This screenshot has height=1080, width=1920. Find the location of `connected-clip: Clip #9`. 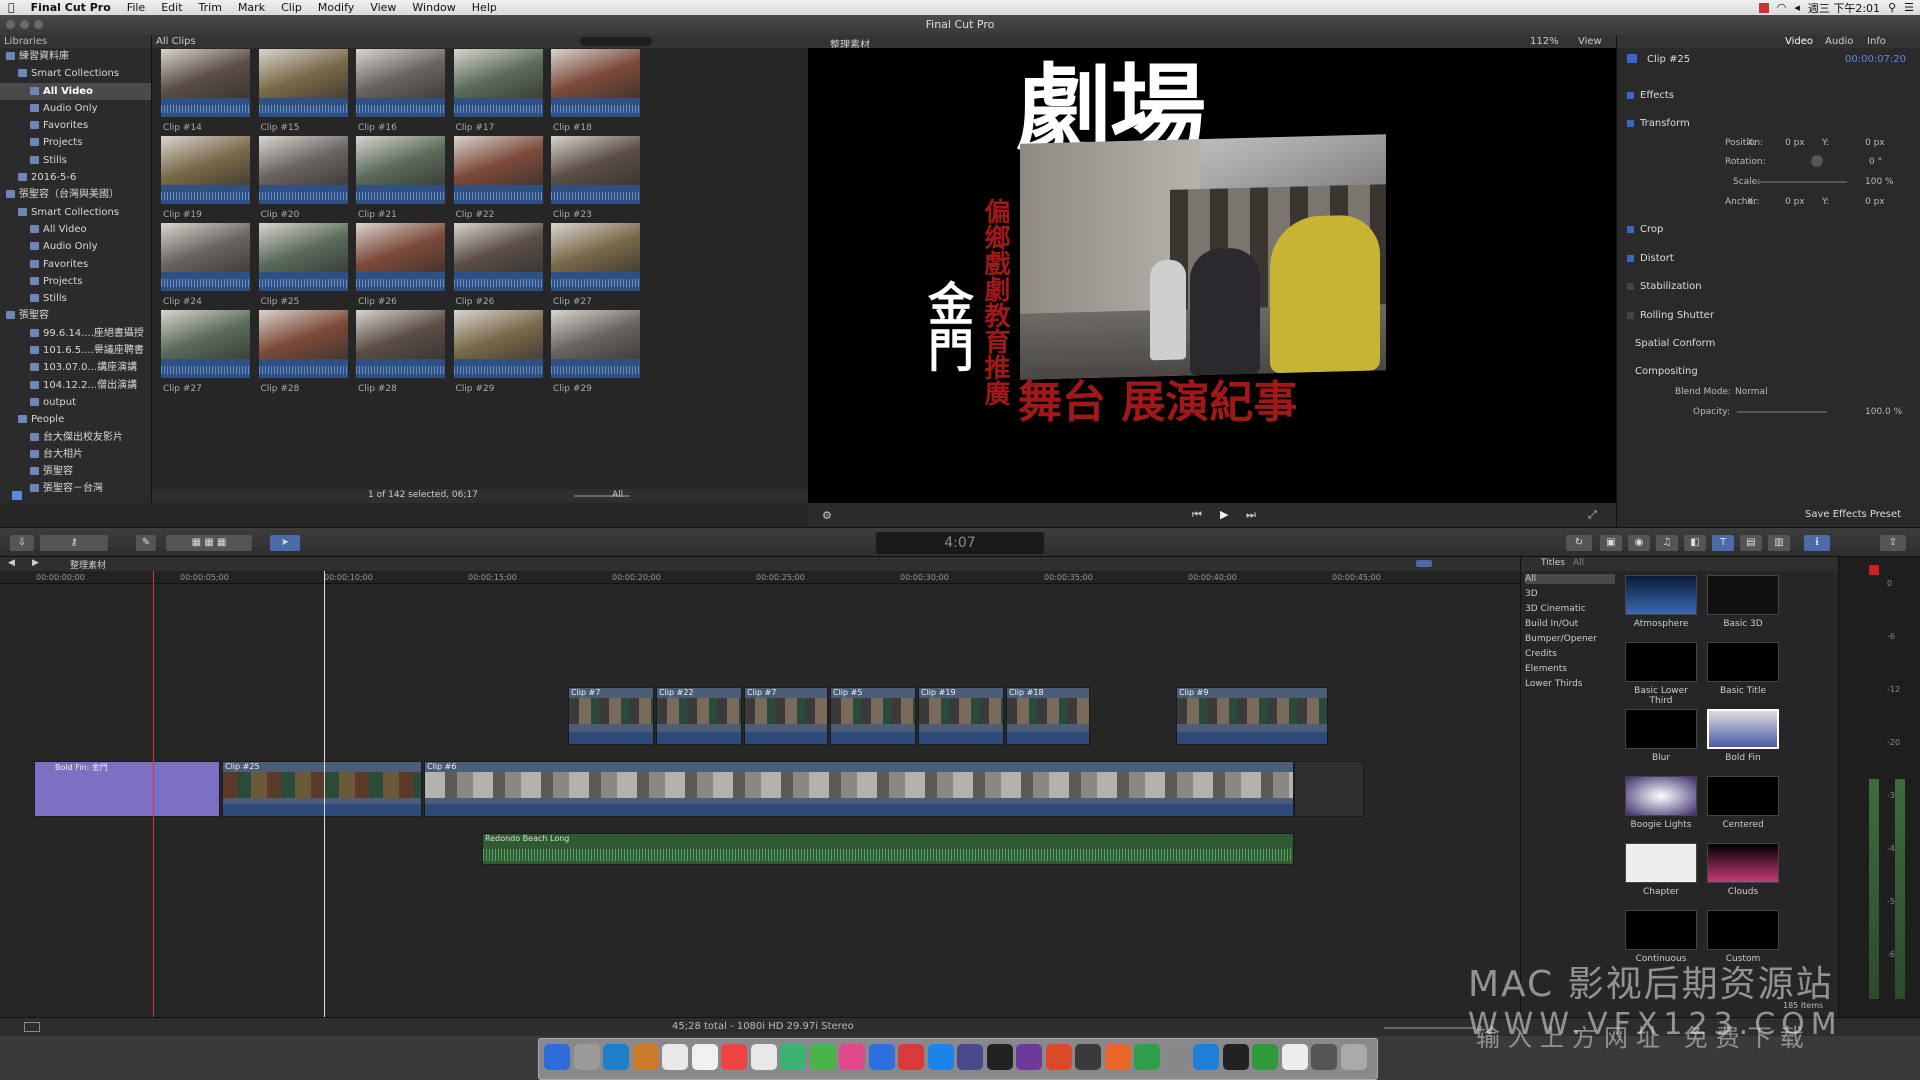

connected-clip: Clip #9 is located at coordinates (1252, 716).